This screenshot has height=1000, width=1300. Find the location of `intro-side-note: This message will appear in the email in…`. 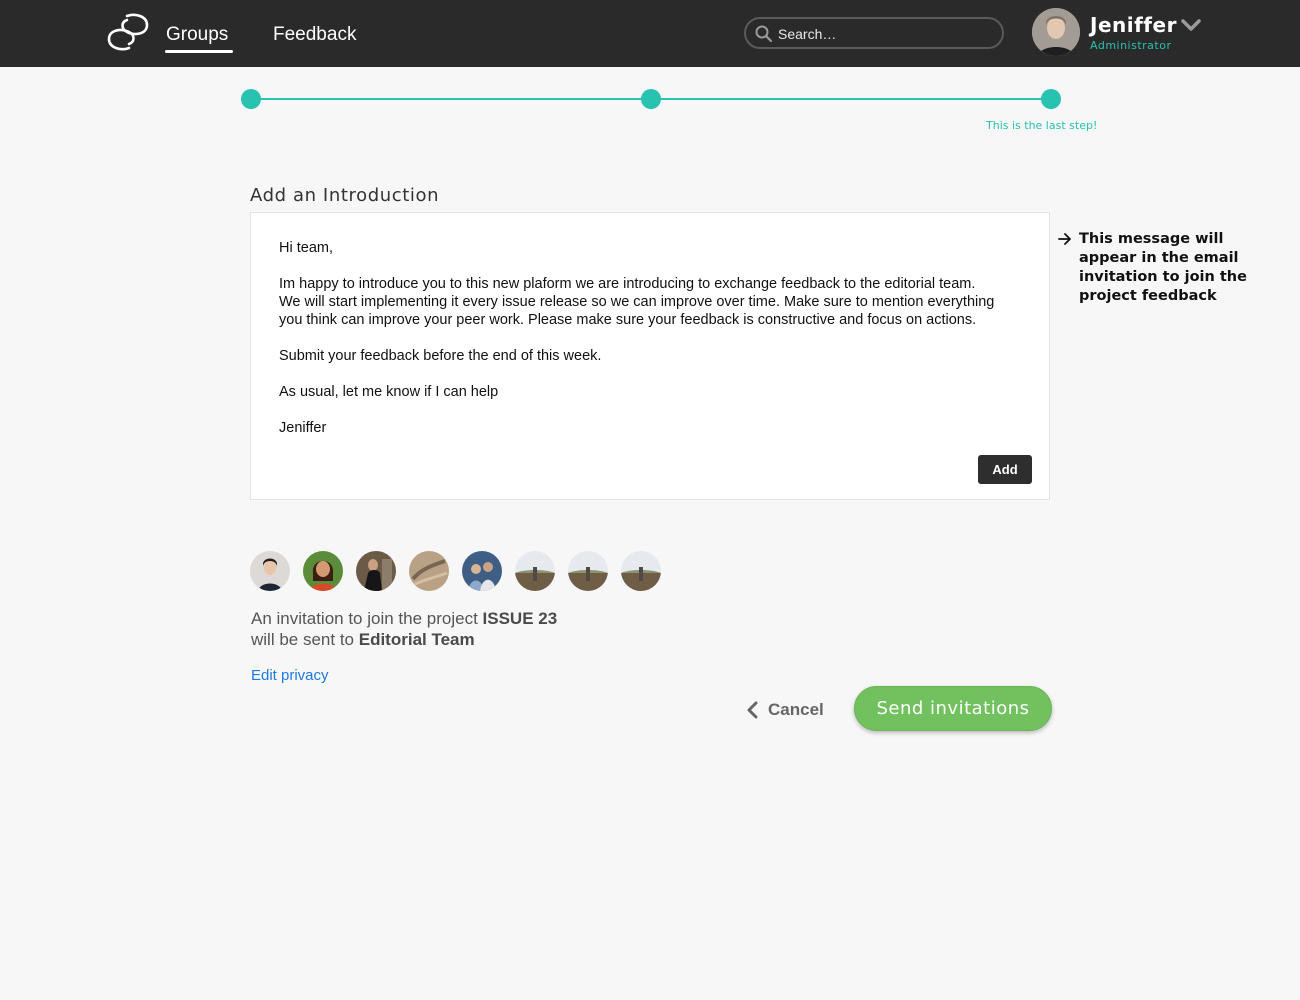

intro-side-note: This message will appear in the email in… is located at coordinates (1163, 267).